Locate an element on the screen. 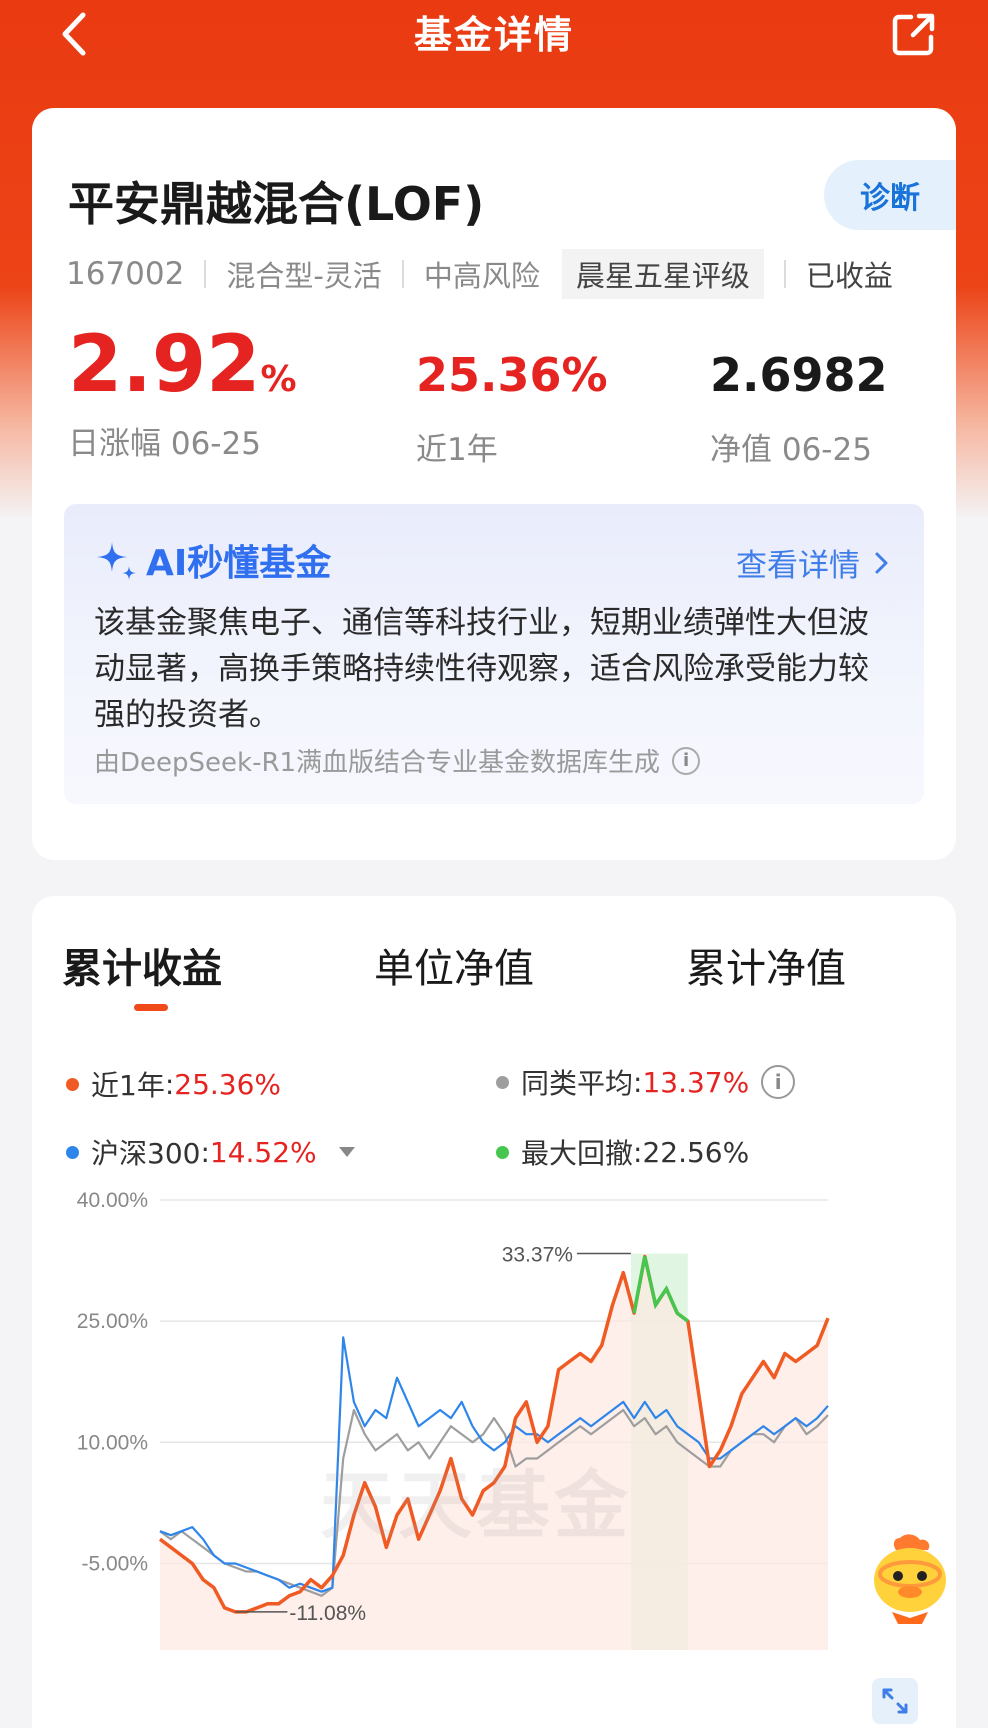 The height and width of the screenshot is (1728, 988). mascot-assistant is located at coordinates (910, 1579).